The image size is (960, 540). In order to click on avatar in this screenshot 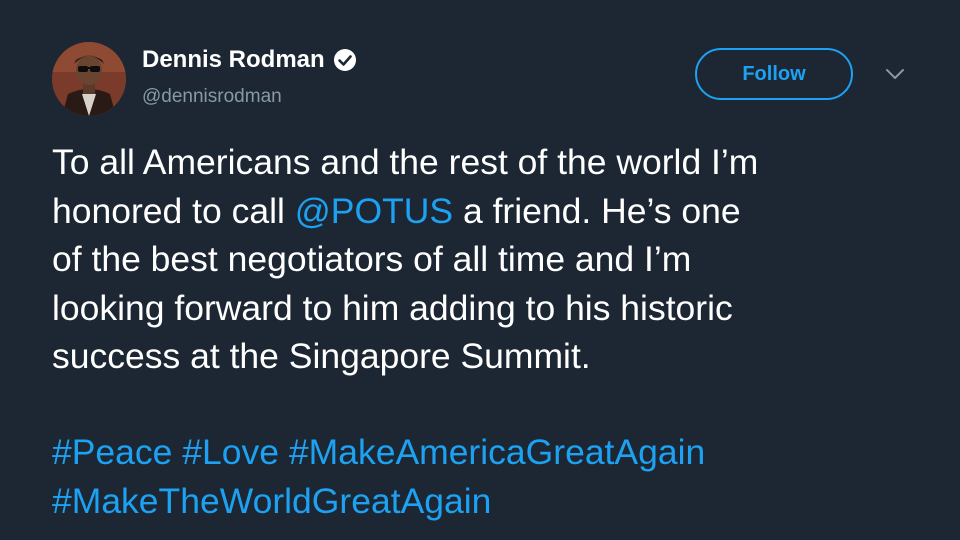, I will do `click(89, 79)`.